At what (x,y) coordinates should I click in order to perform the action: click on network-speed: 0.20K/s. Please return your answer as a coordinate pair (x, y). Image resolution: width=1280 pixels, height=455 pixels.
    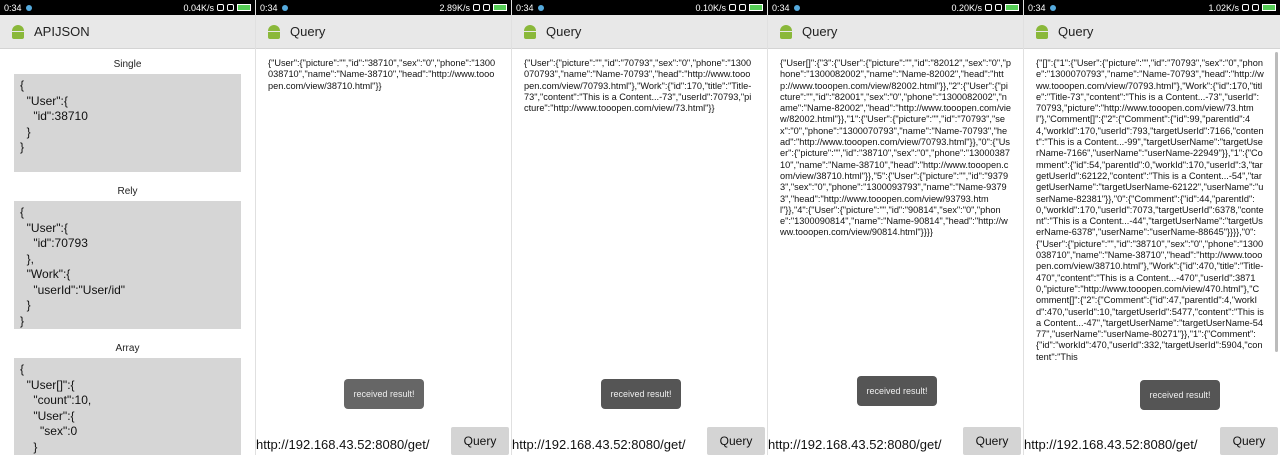
    Looking at the image, I should click on (966, 7).